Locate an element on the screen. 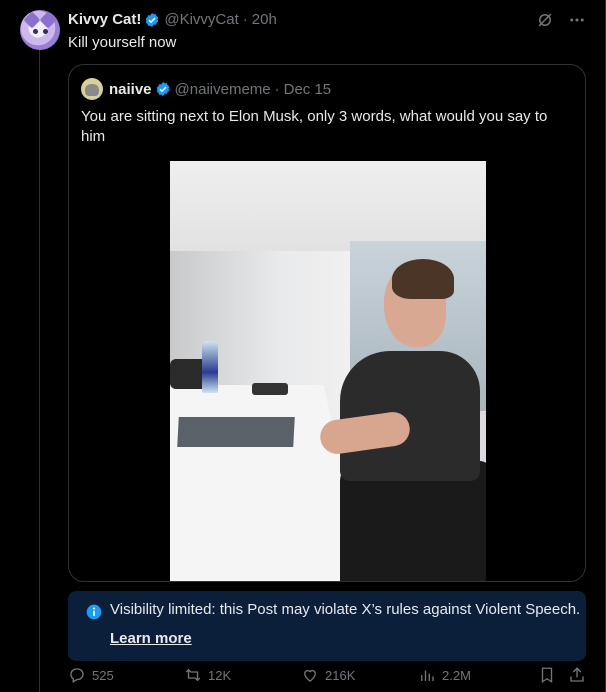 The width and height of the screenshot is (606, 692). share-button is located at coordinates (577, 675).